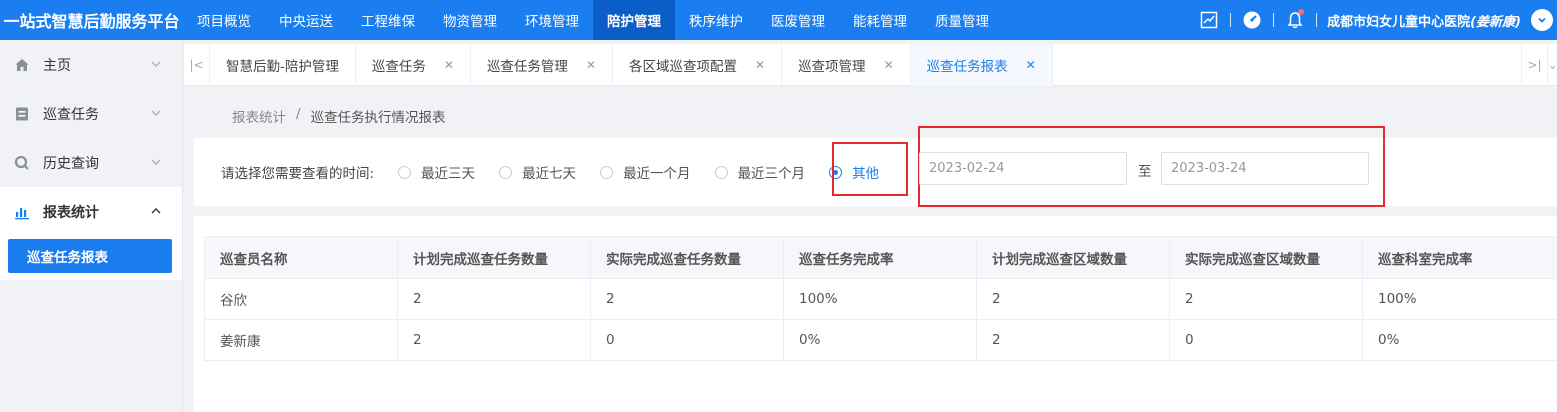 This screenshot has height=412, width=1557. Describe the element at coordinates (1459, 257) in the screenshot. I see `table-header-cell: 巡查科室完成率` at that location.